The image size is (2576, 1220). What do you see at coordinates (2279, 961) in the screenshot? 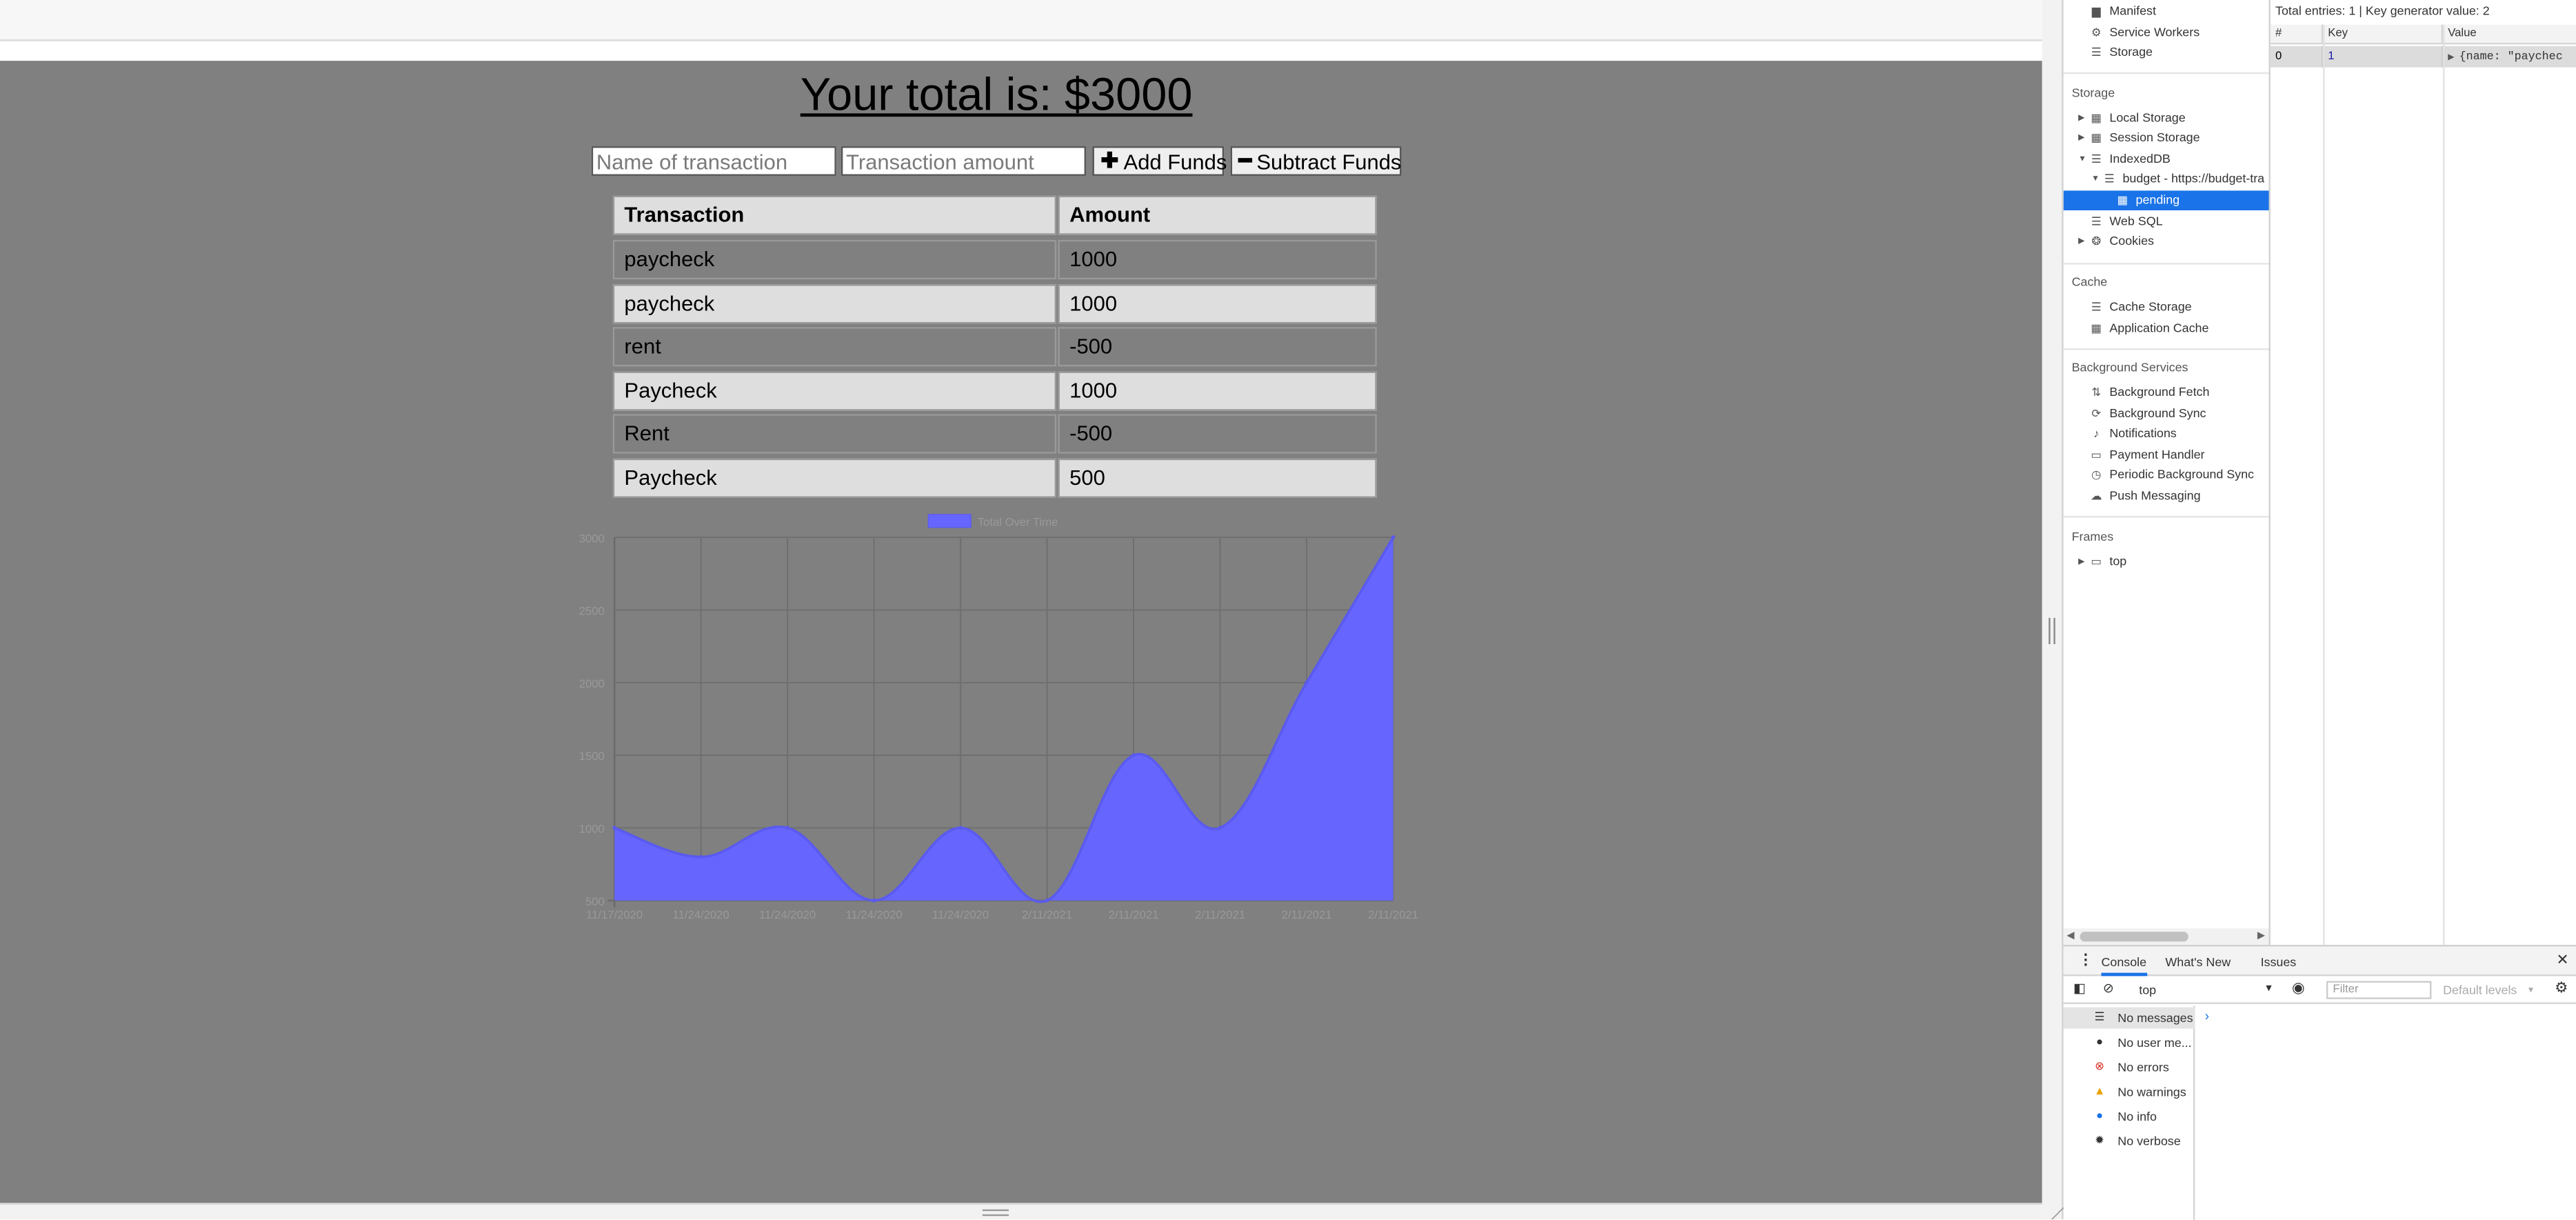
I see `tab-issues: Issues` at bounding box center [2279, 961].